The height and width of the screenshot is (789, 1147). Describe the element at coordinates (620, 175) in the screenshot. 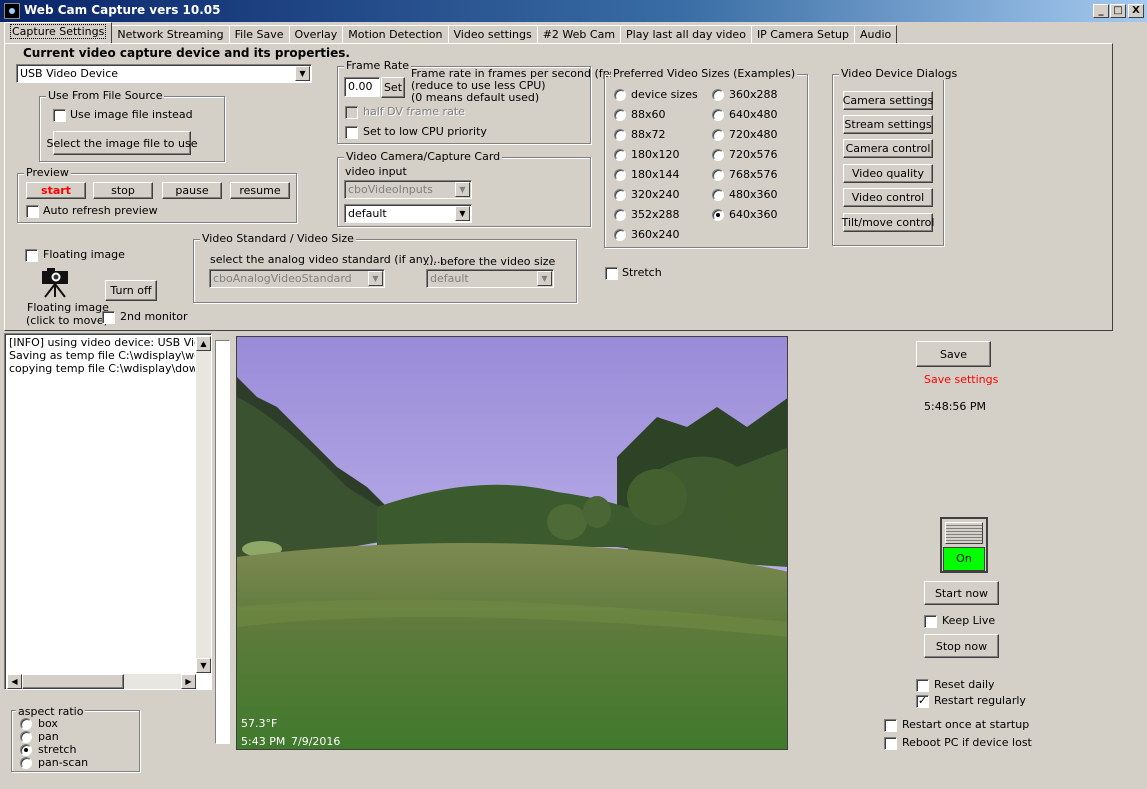

I see `size-radio-180x144` at that location.